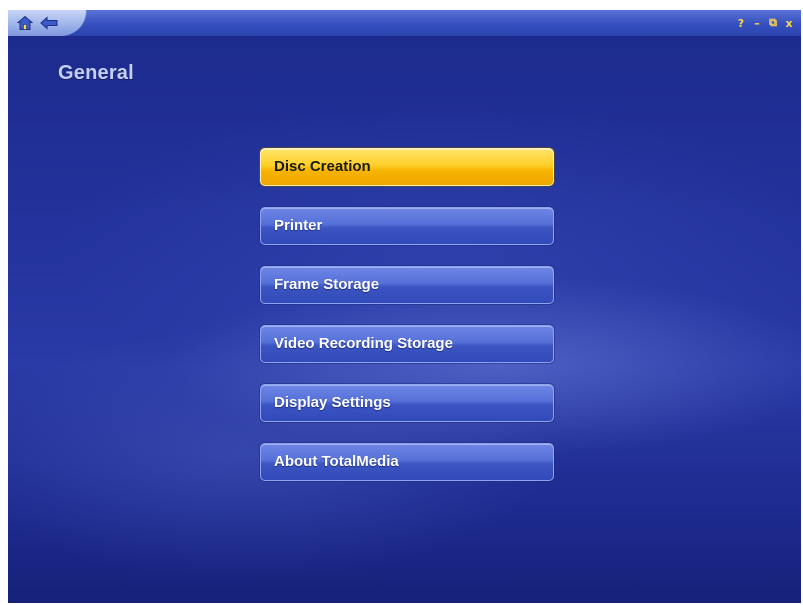 This screenshot has height=605, width=803. I want to click on minimize-button: –, so click(757, 23).